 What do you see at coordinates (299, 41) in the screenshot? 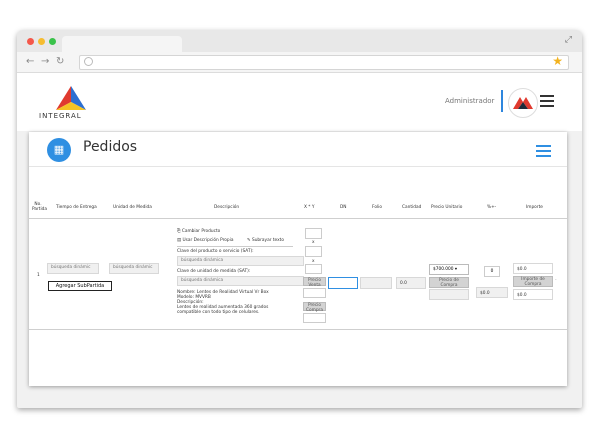
I see `title-bar: ⤢` at bounding box center [299, 41].